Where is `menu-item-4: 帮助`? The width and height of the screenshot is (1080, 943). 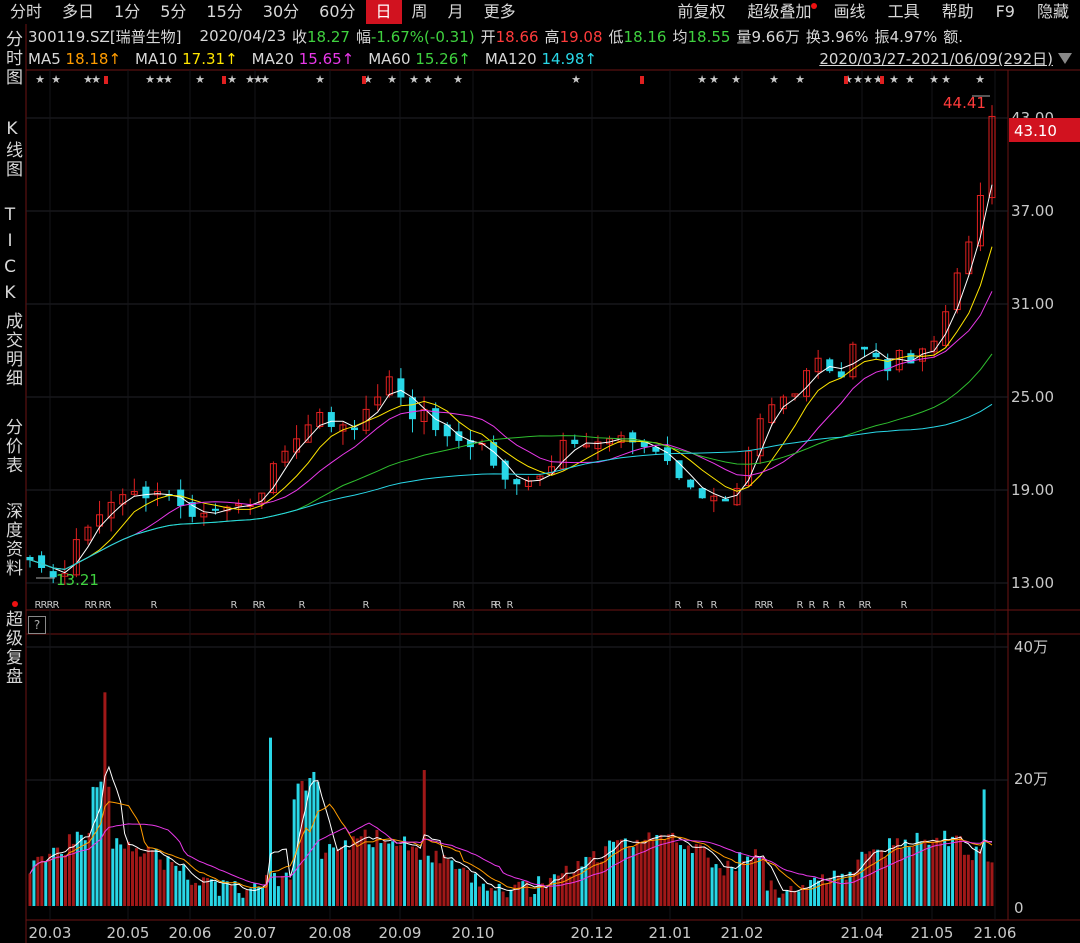 menu-item-4: 帮助 is located at coordinates (958, 12).